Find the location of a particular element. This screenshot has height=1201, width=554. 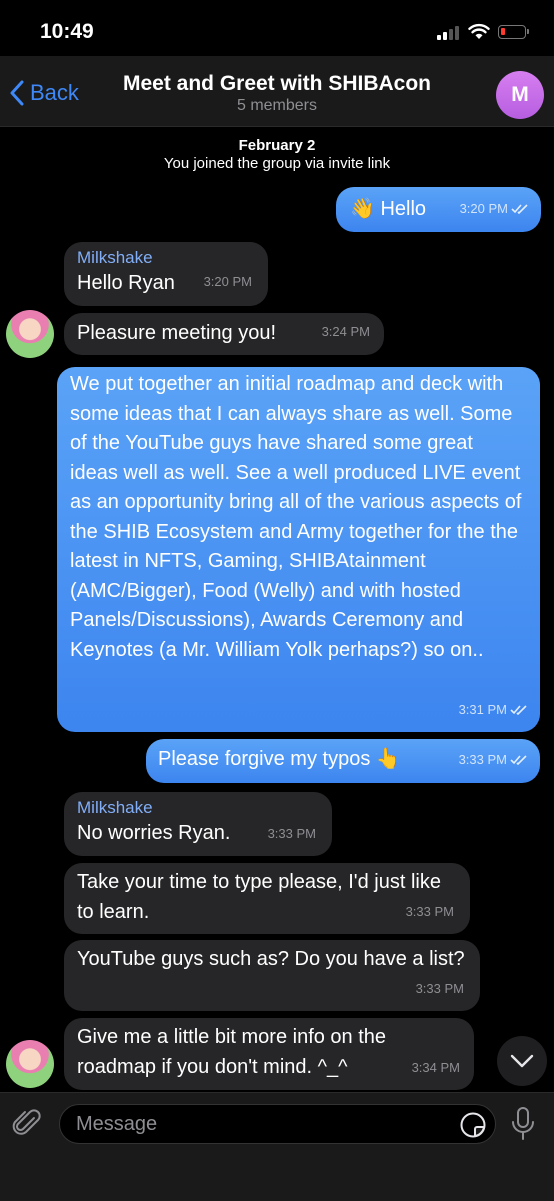

message-bubble-incoming: Milkshake No worries Ryan. 3:33 PM is located at coordinates (198, 824).